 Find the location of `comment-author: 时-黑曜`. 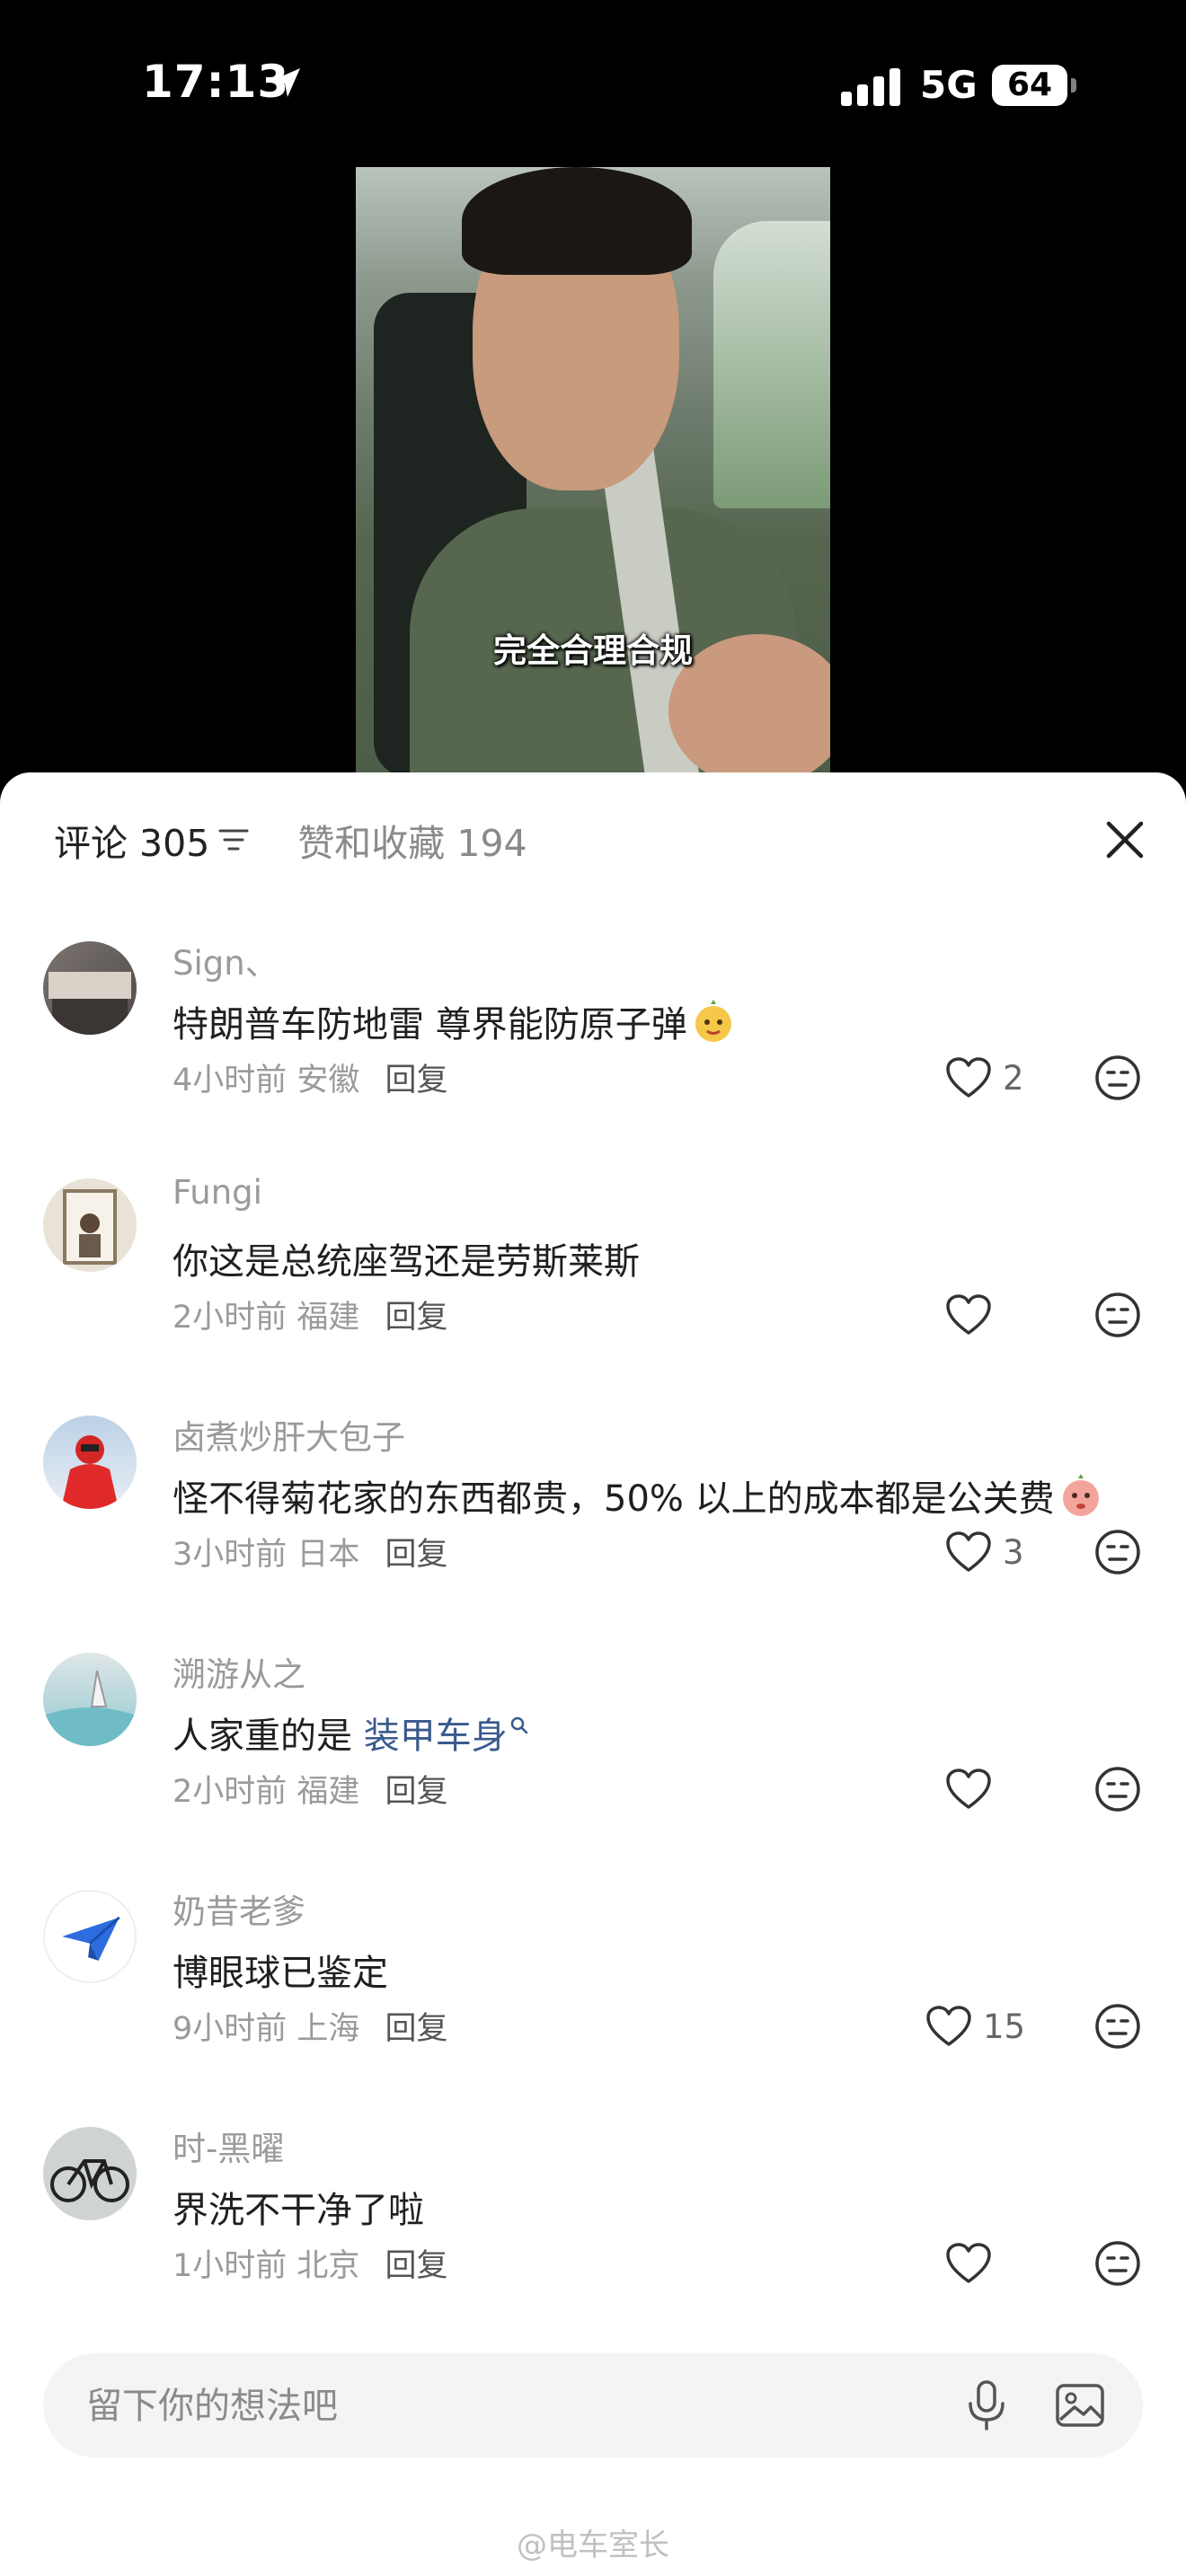

comment-author: 时-黑曜 is located at coordinates (228, 2146).